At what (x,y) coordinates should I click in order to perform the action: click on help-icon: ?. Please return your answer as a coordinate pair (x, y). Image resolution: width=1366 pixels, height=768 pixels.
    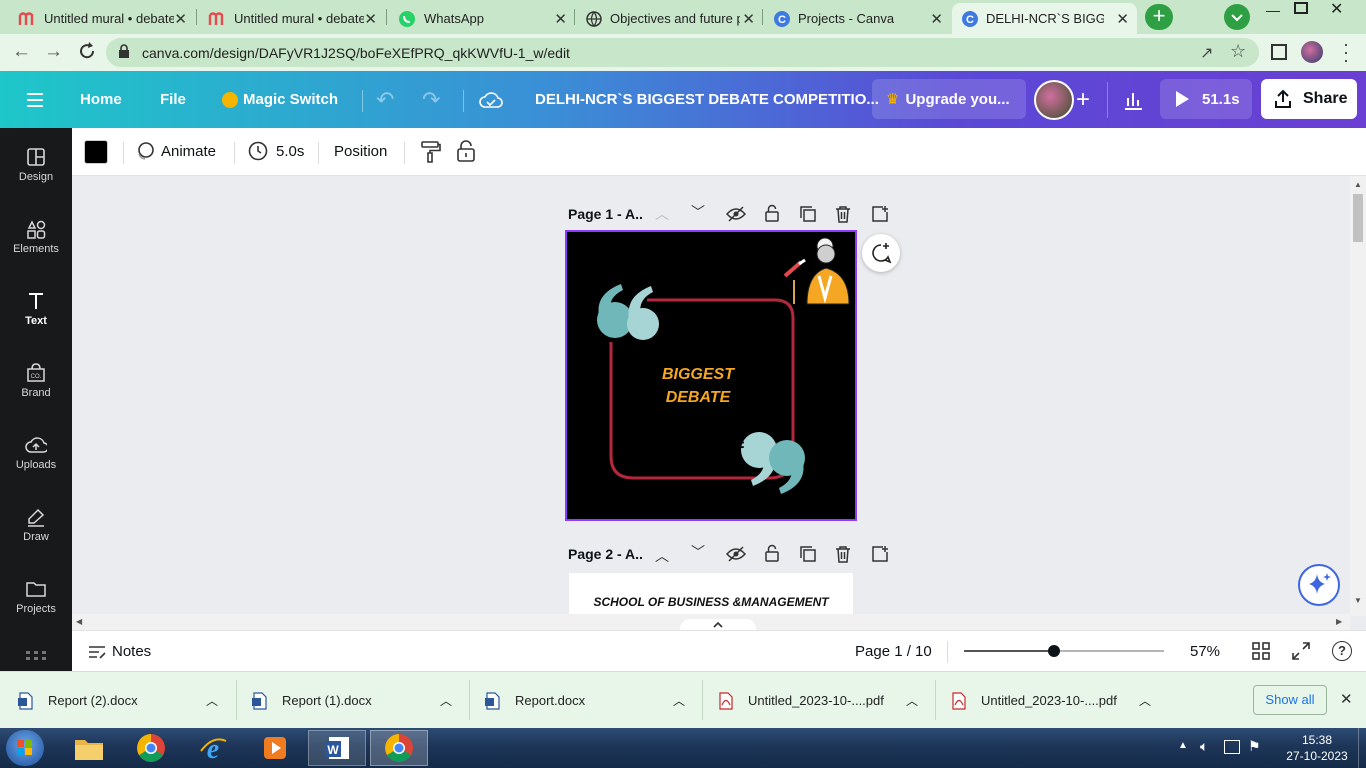
    Looking at the image, I should click on (1342, 651).